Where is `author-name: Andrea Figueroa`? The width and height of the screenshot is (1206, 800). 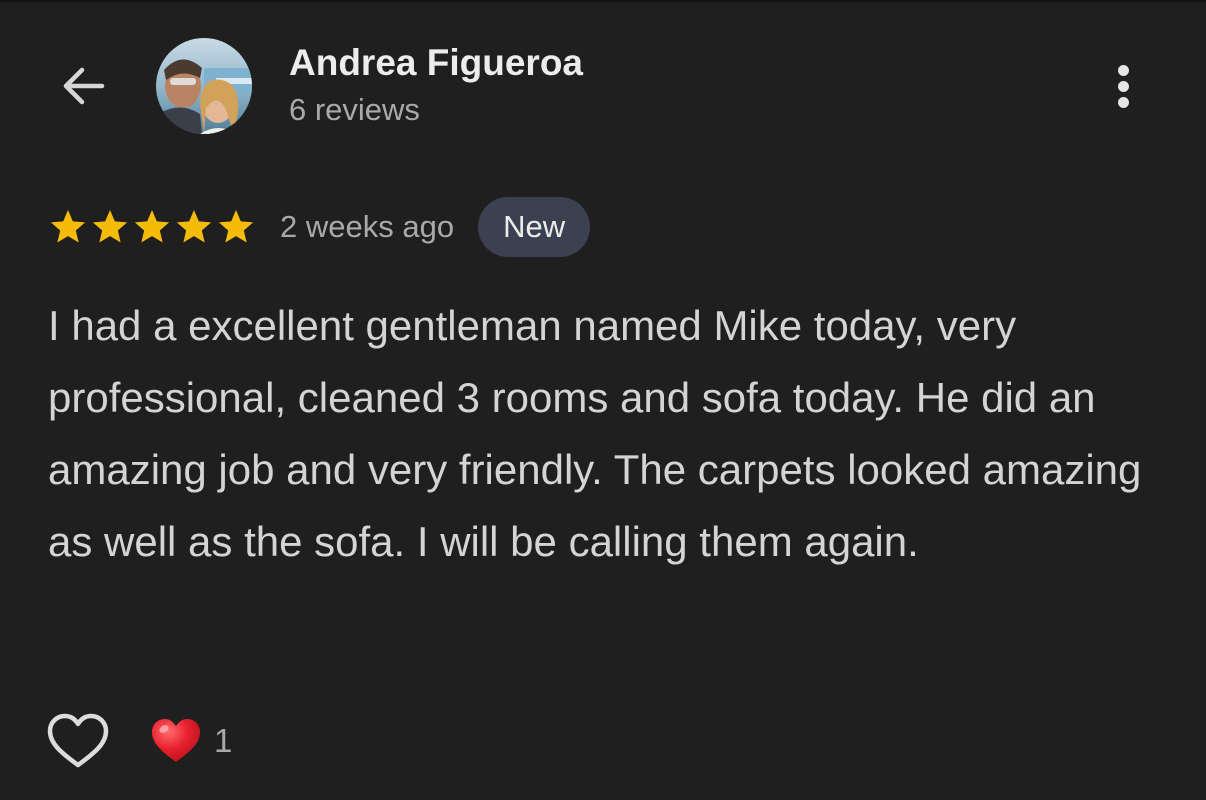
author-name: Andrea Figueroa is located at coordinates (436, 63).